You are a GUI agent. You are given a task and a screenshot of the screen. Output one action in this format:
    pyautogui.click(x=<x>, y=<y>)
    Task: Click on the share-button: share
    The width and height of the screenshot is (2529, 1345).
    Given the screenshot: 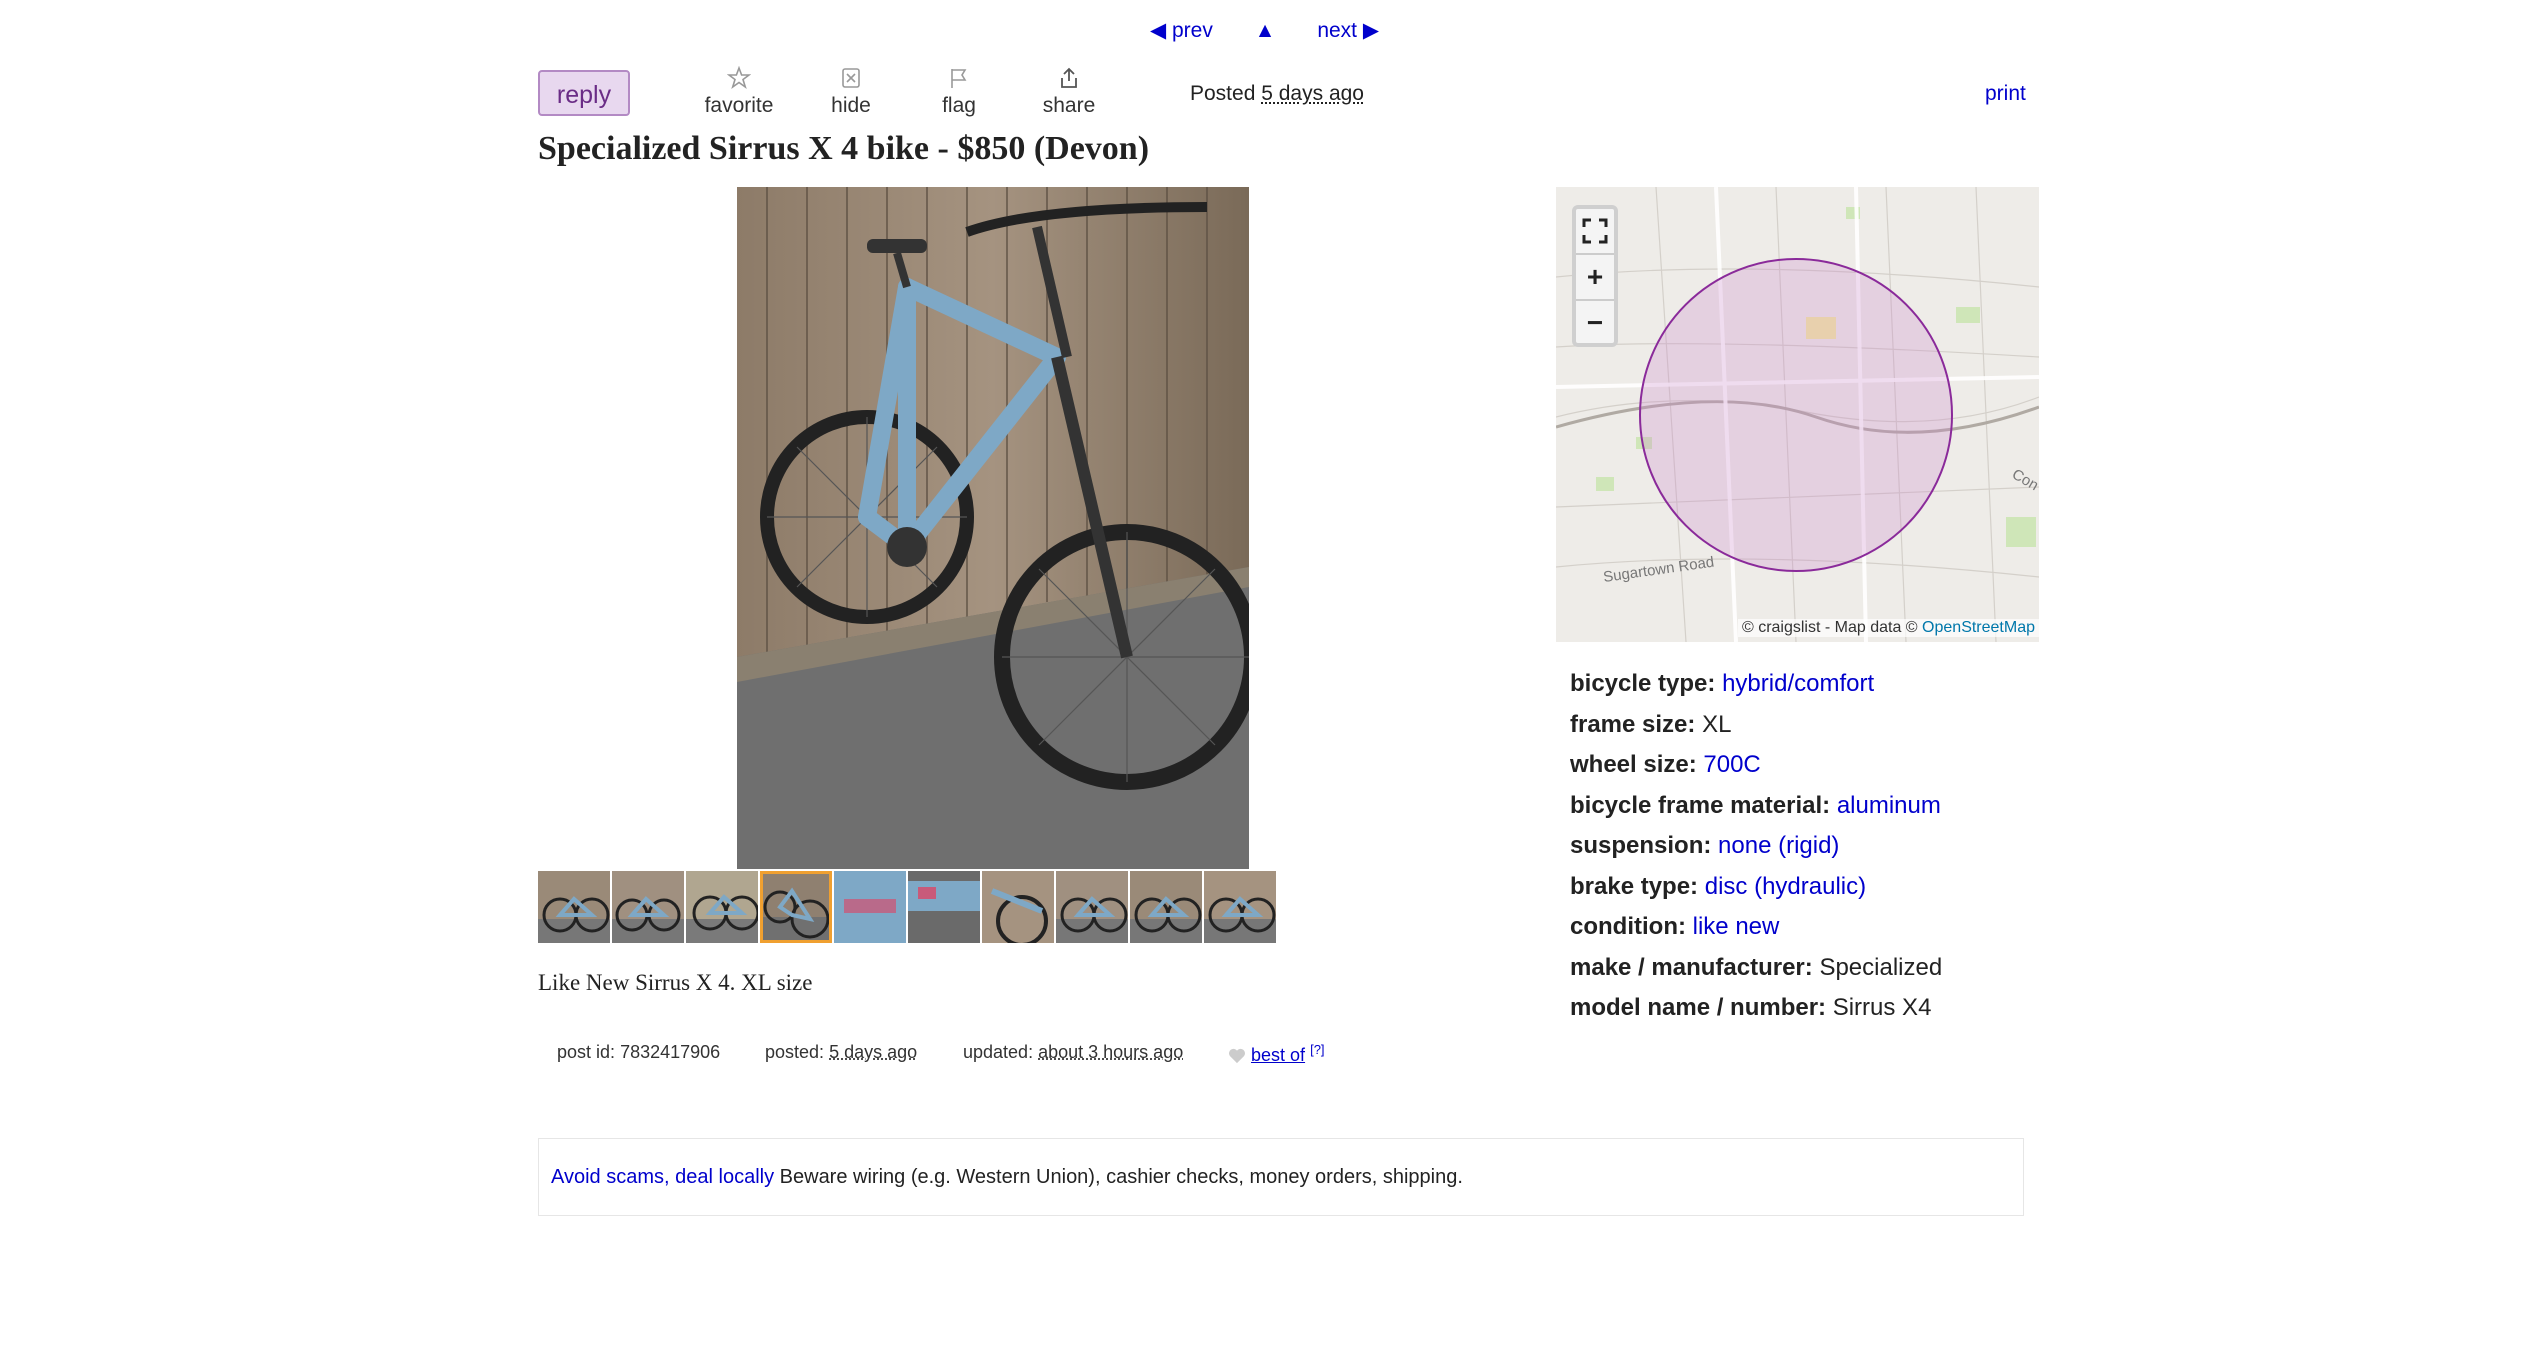 What is the action you would take?
    pyautogui.click(x=1069, y=92)
    